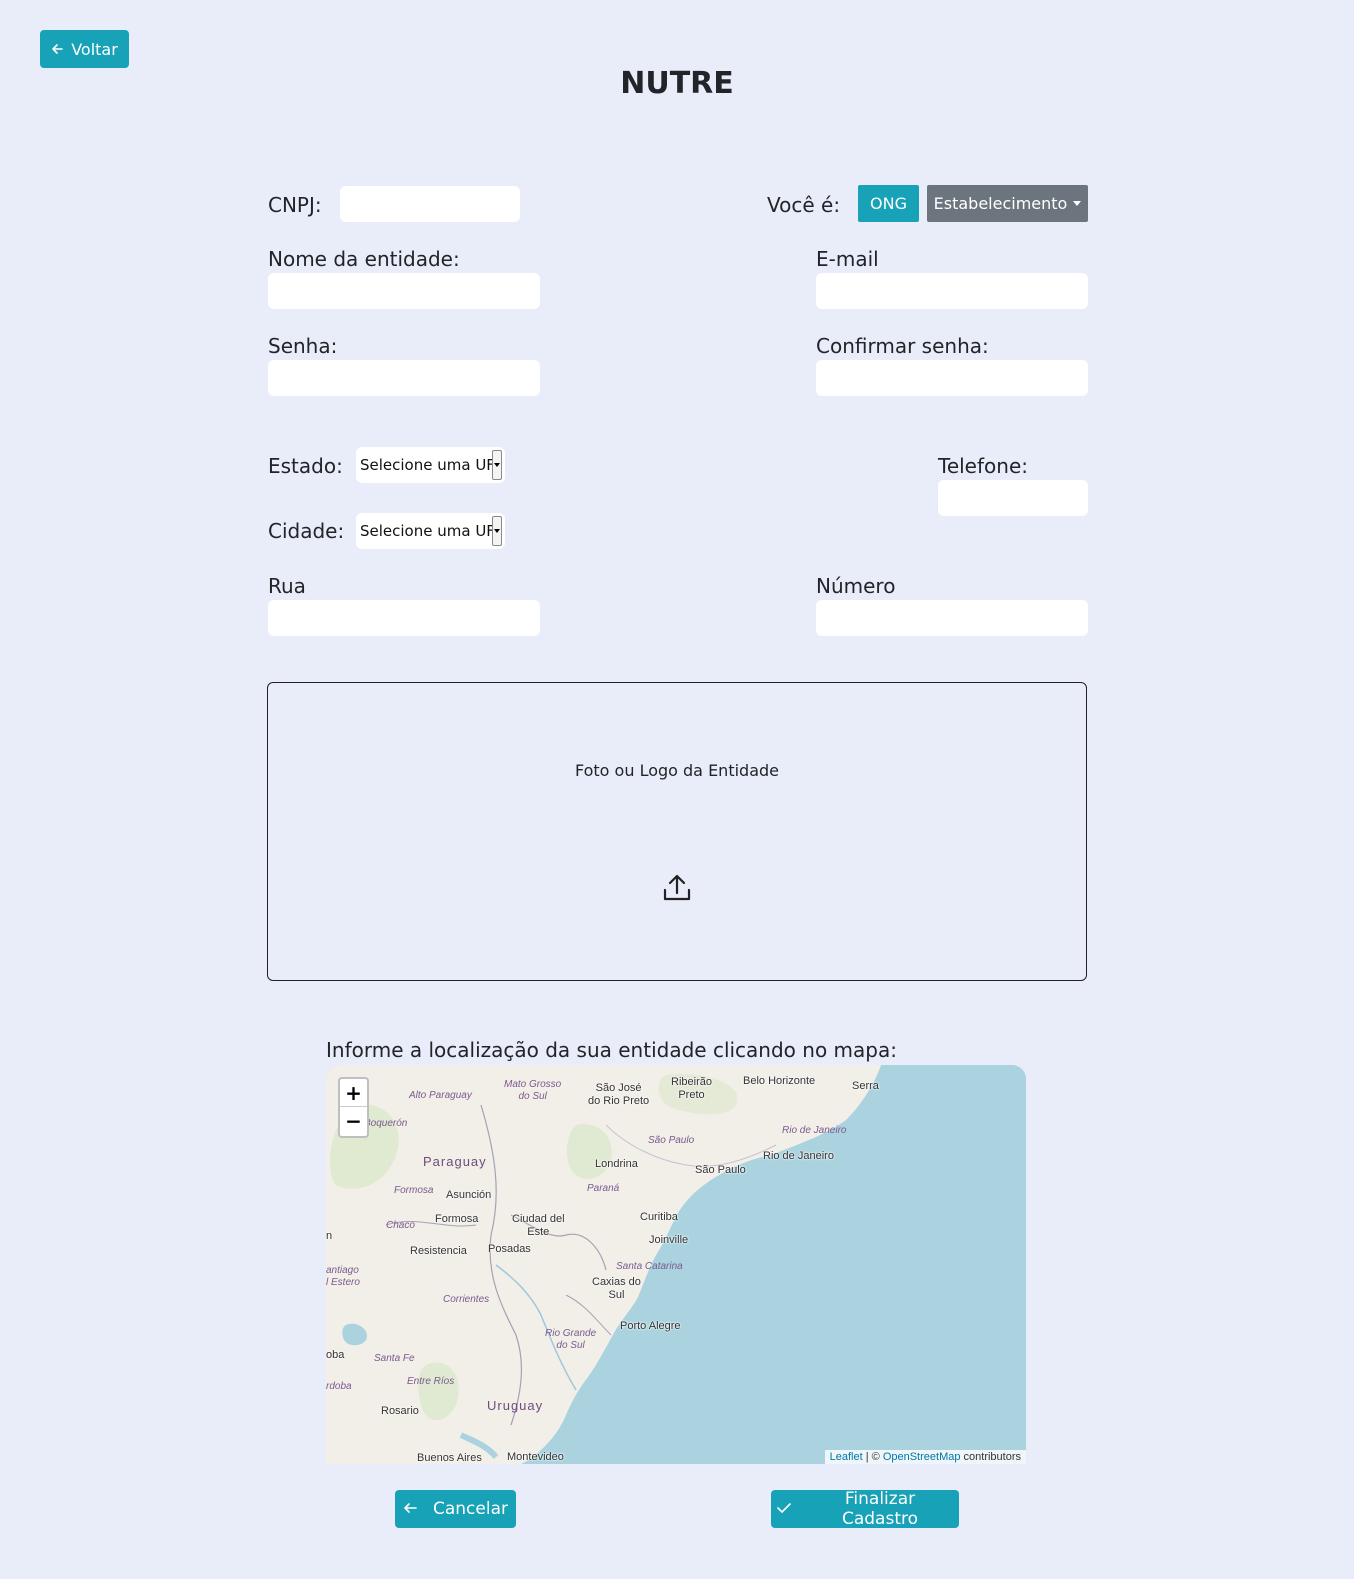  I want to click on finish-registration-button: Finalizar Cadastro, so click(865, 1509).